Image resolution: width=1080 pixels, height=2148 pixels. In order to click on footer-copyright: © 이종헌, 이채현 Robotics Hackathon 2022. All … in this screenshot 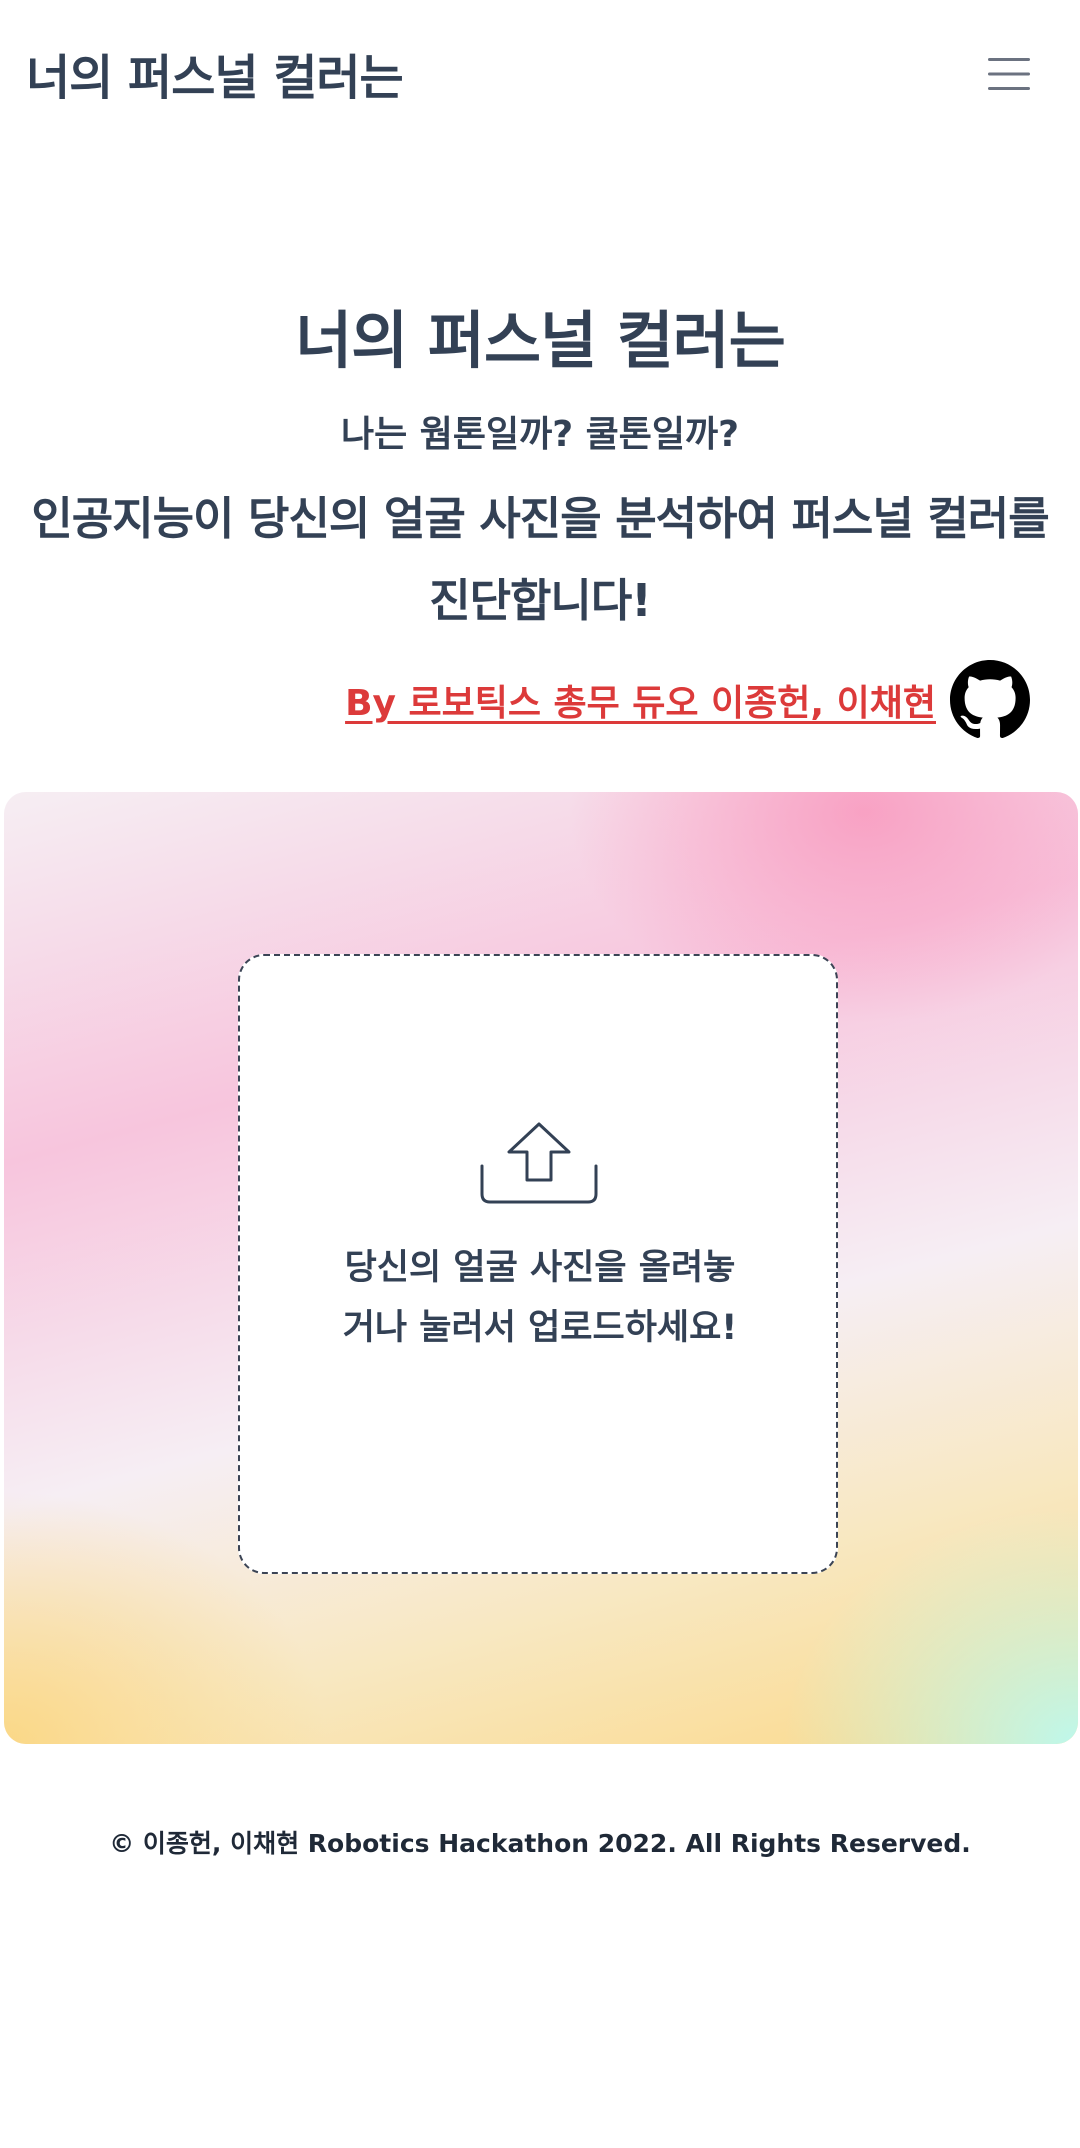, I will do `click(540, 1843)`.